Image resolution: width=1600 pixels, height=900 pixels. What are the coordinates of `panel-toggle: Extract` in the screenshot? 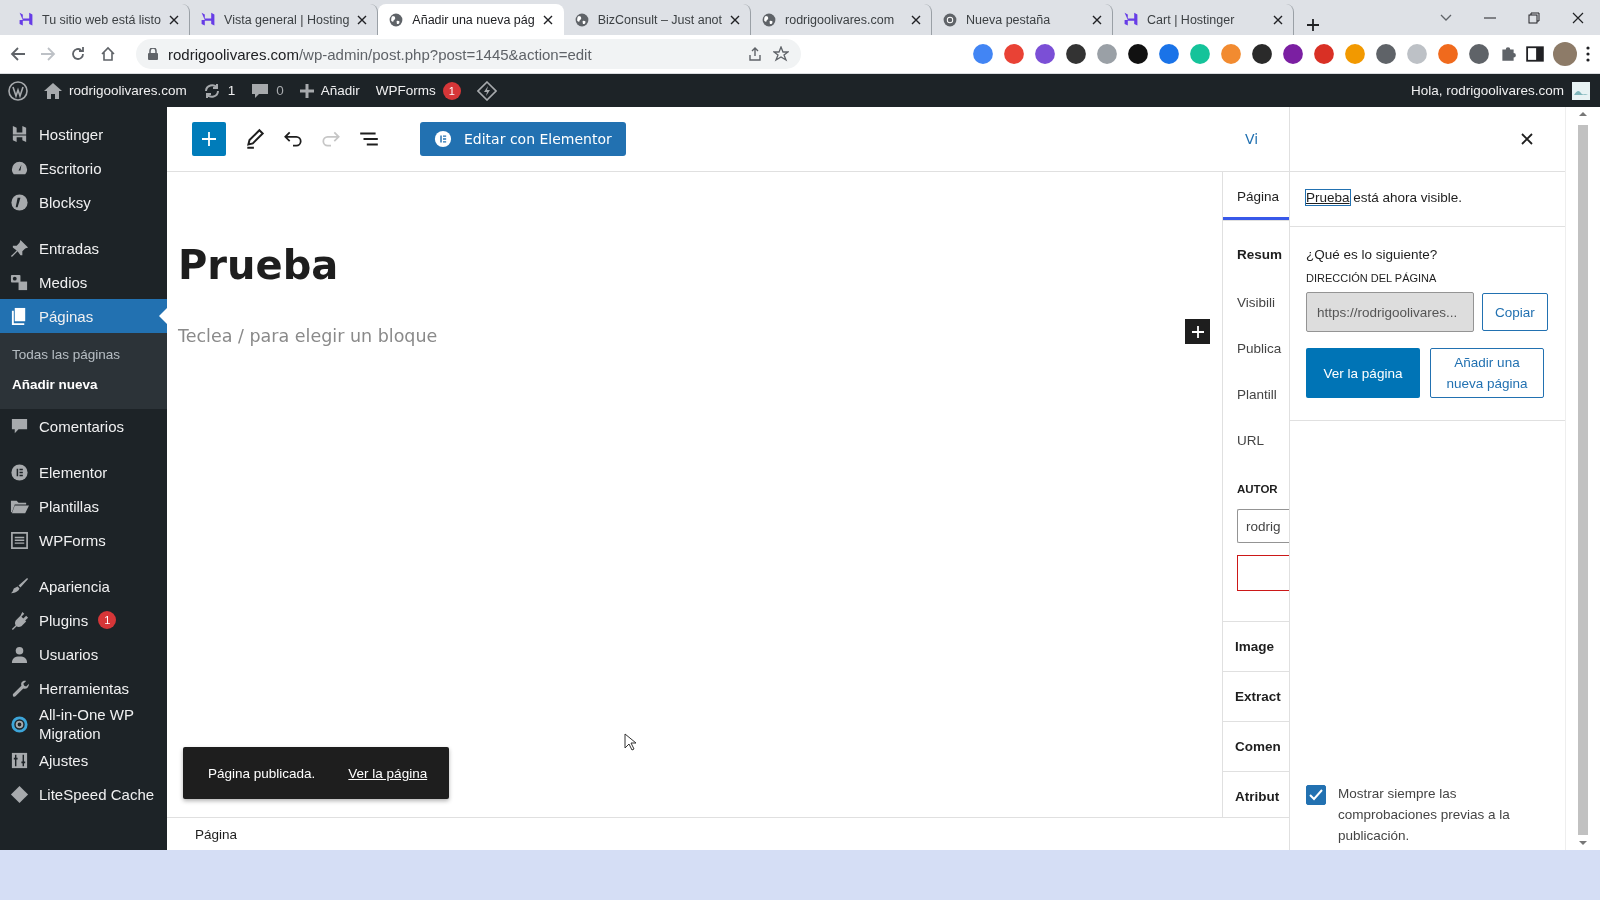 It's located at (1256, 697).